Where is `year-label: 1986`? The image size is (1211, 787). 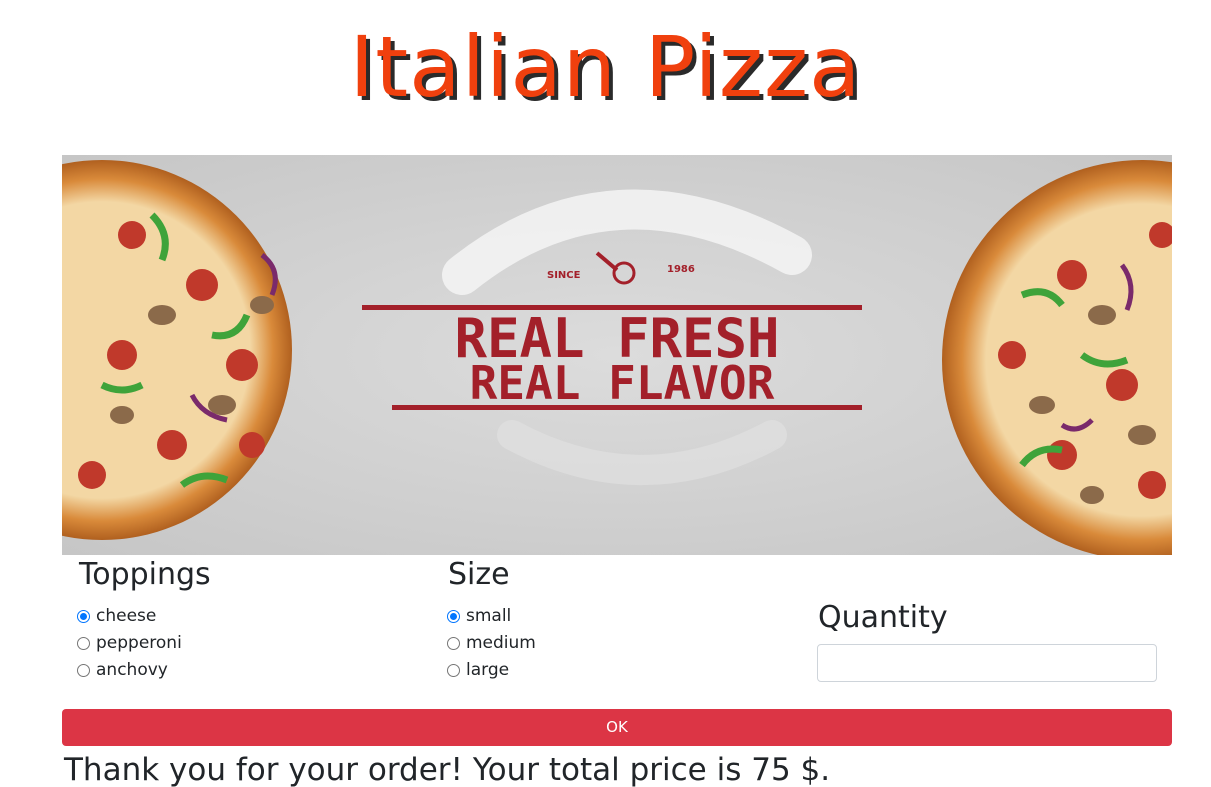 year-label: 1986 is located at coordinates (681, 269).